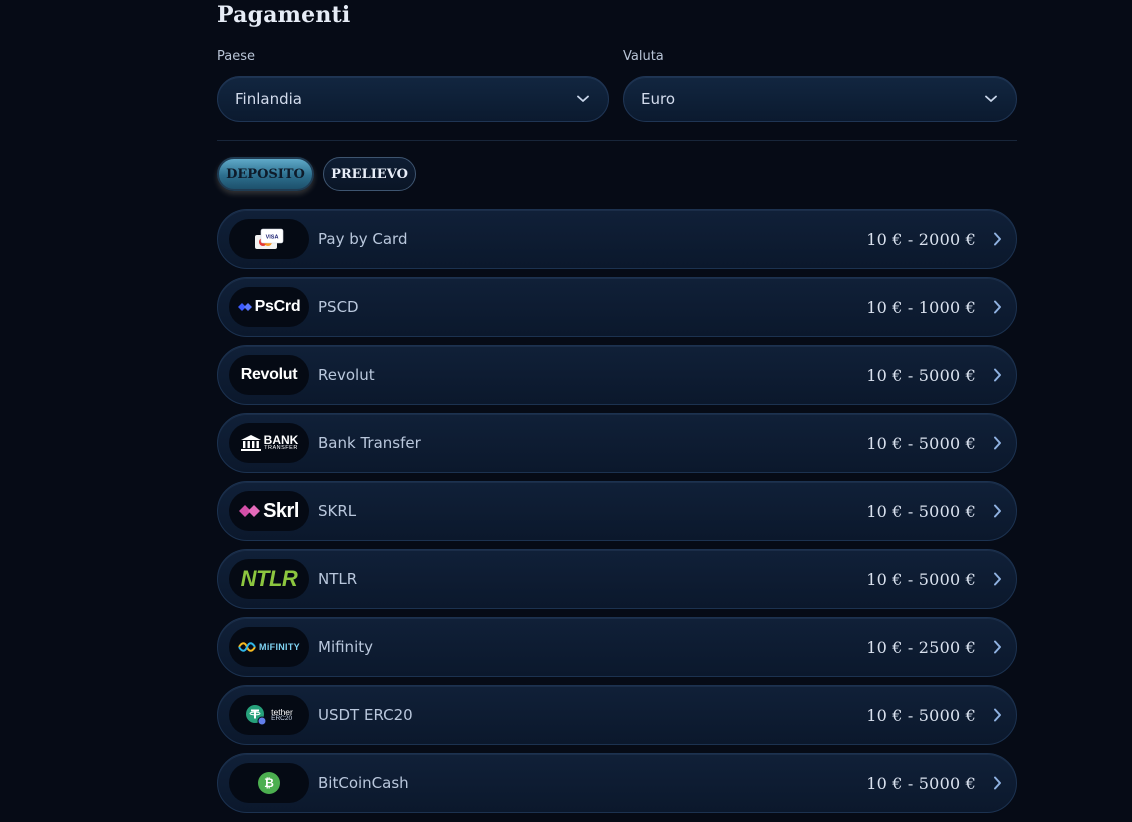  I want to click on method-limits: 10 € - 2000 €, so click(921, 239).